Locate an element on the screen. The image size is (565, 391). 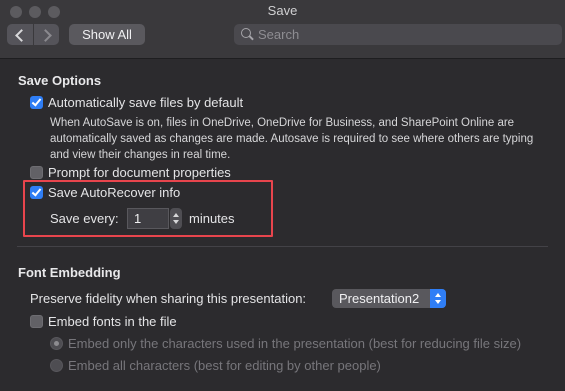
highlight-annotation is located at coordinates (148, 208).